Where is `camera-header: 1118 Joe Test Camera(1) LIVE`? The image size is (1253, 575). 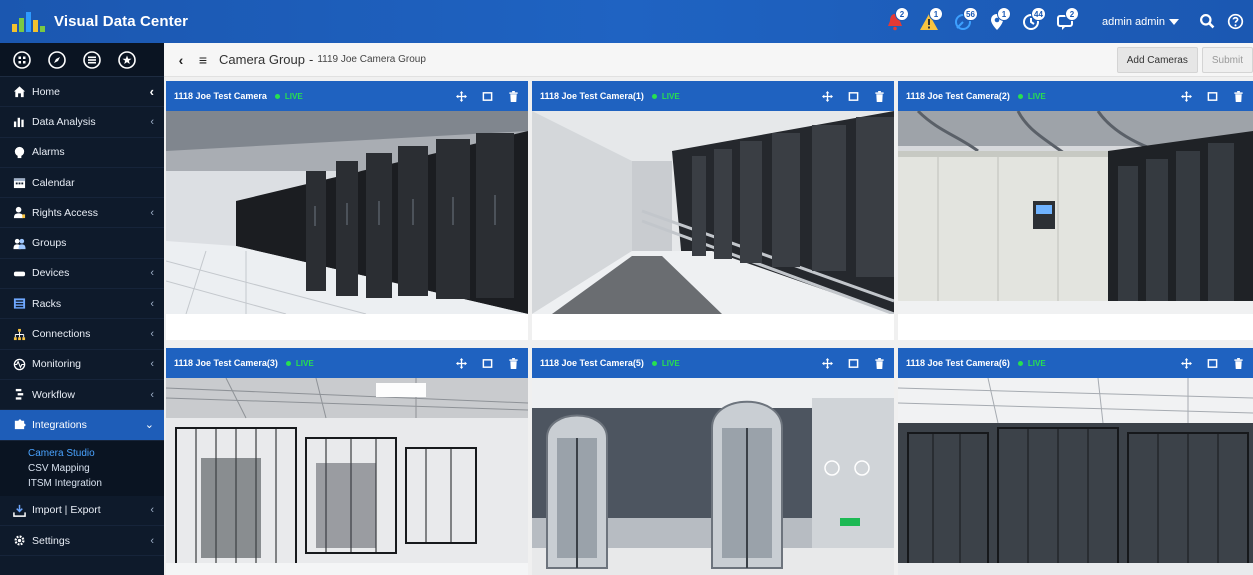 camera-header: 1118 Joe Test Camera(1) LIVE is located at coordinates (713, 96).